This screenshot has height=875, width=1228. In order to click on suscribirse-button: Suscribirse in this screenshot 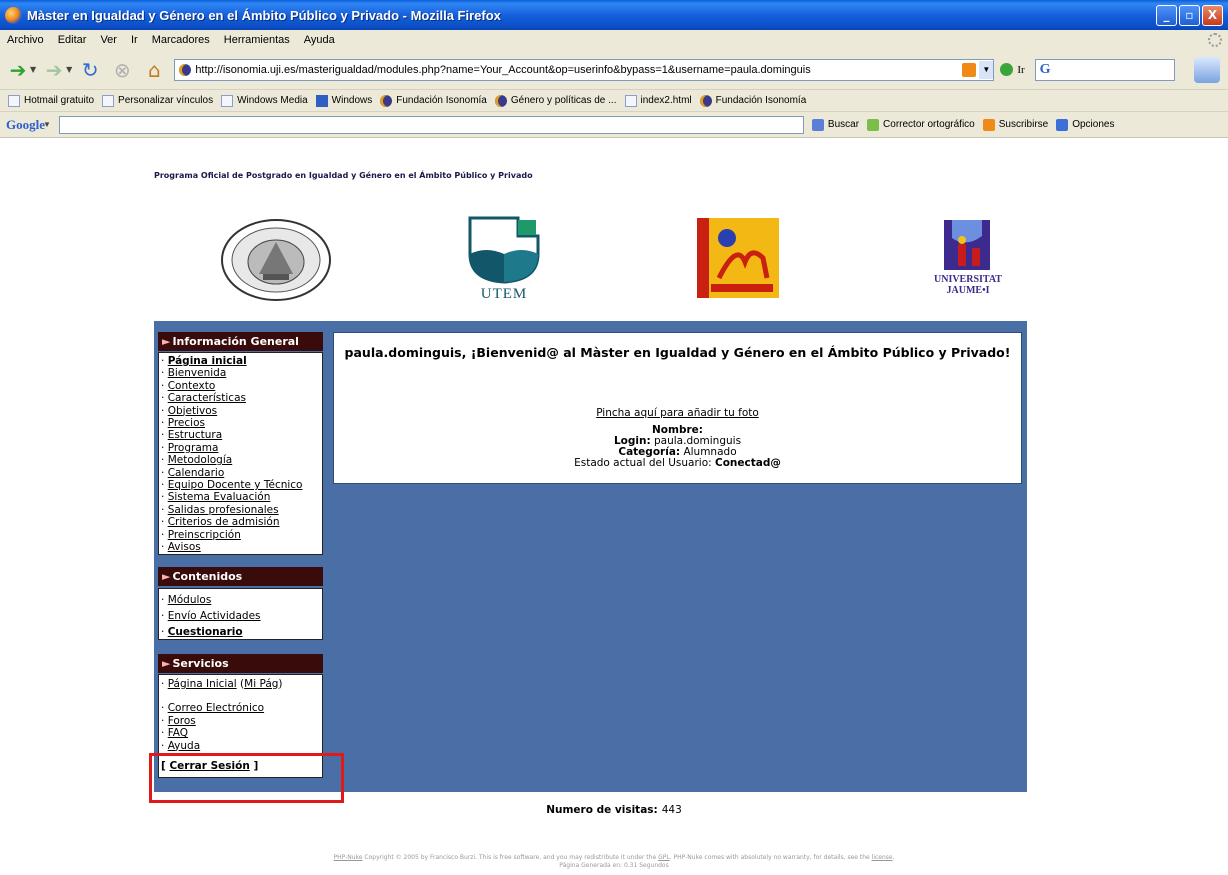, I will do `click(1015, 124)`.